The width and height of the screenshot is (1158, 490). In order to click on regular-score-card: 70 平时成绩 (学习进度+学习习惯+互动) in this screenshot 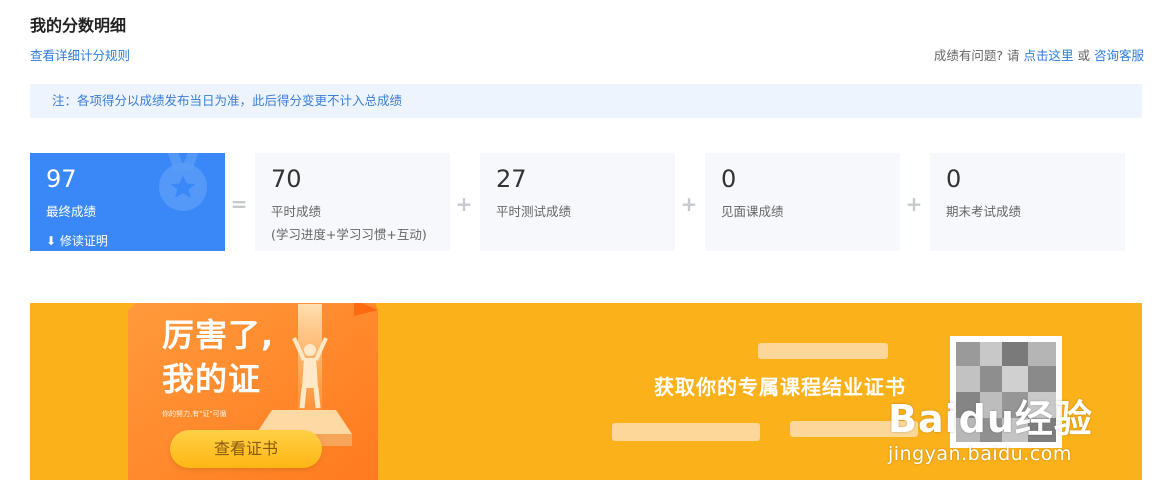, I will do `click(352, 202)`.